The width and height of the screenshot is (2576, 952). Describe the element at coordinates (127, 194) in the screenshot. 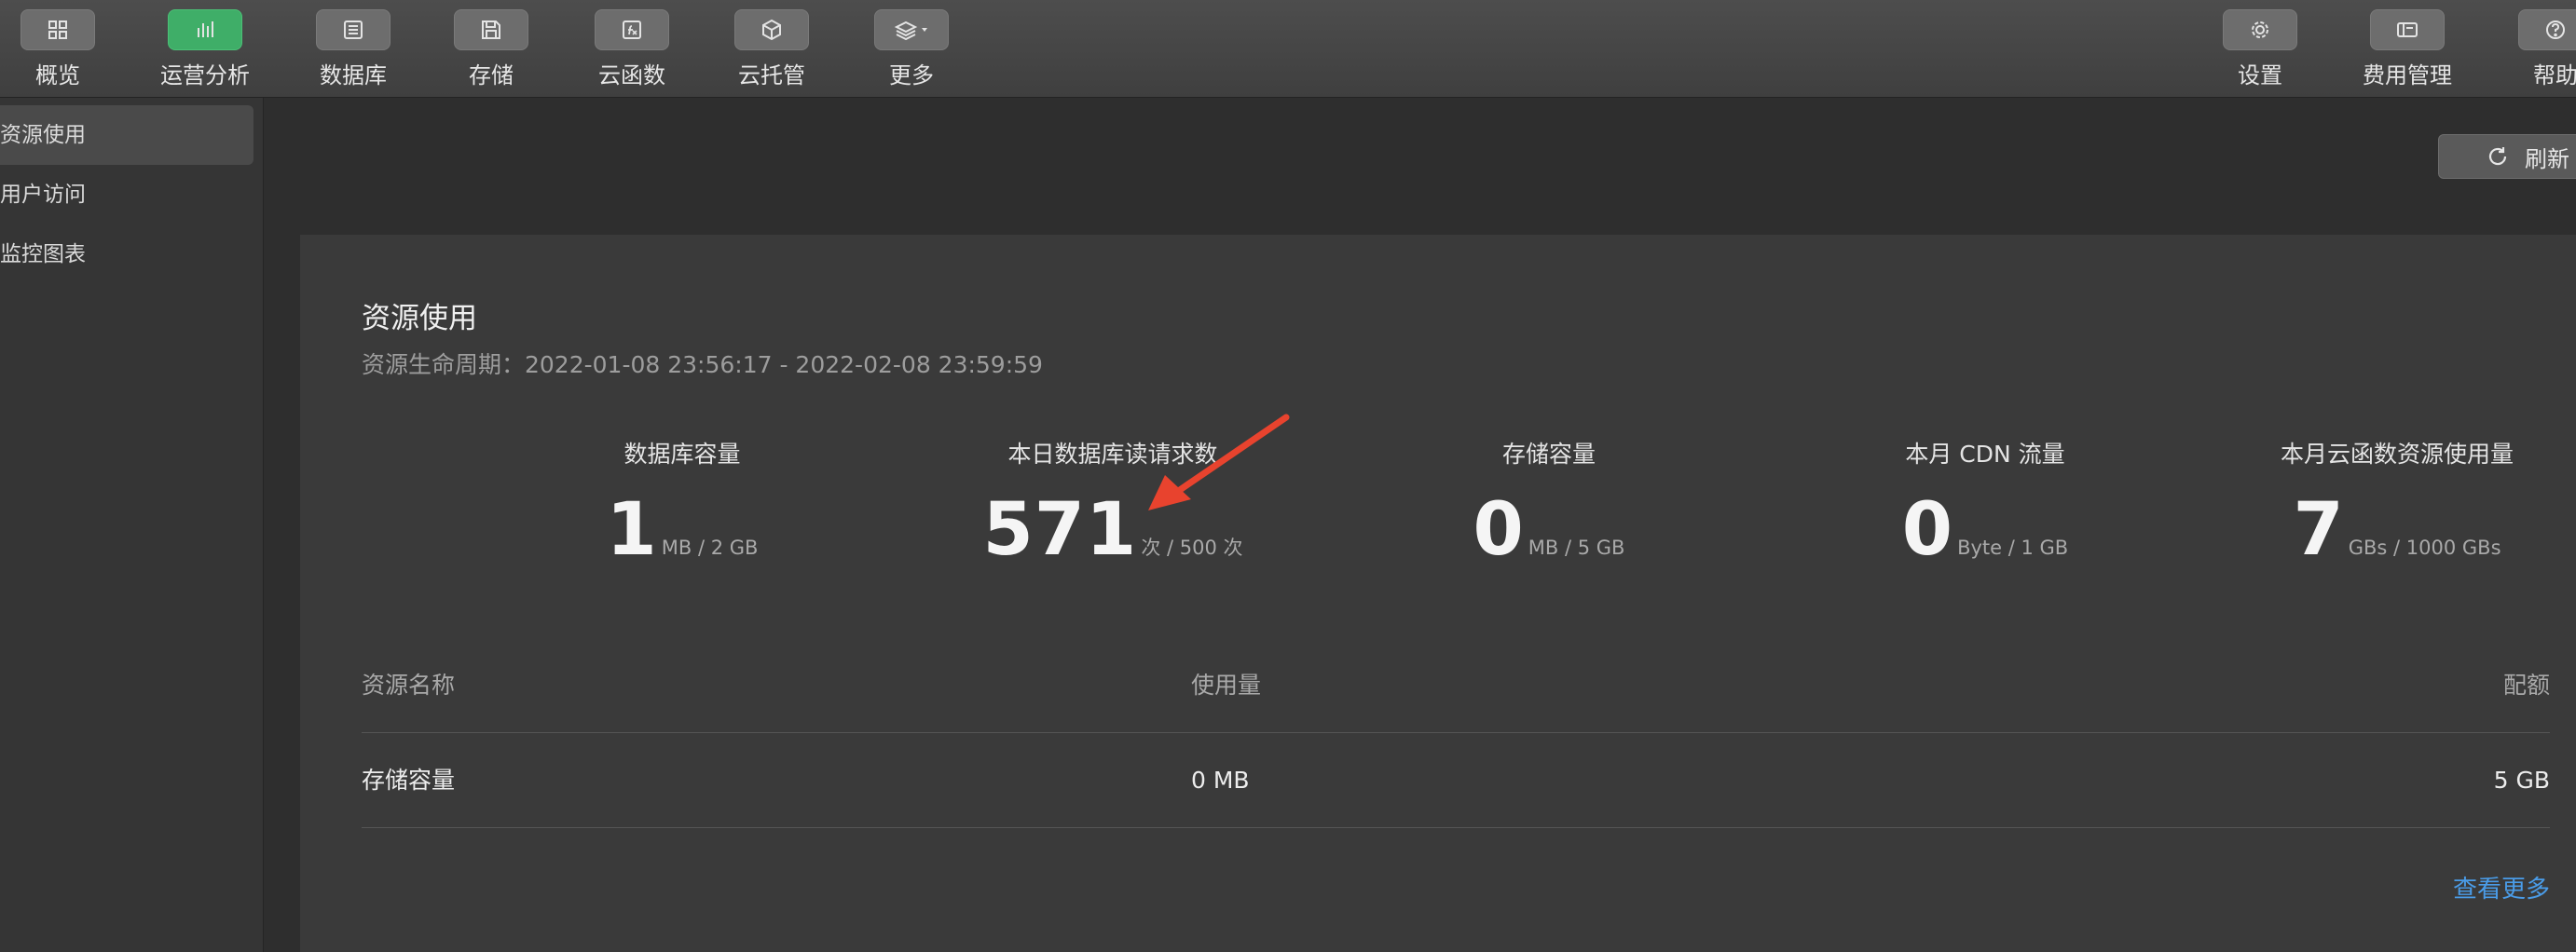

I see `sidebar-item-user-access: 用户访问` at that location.